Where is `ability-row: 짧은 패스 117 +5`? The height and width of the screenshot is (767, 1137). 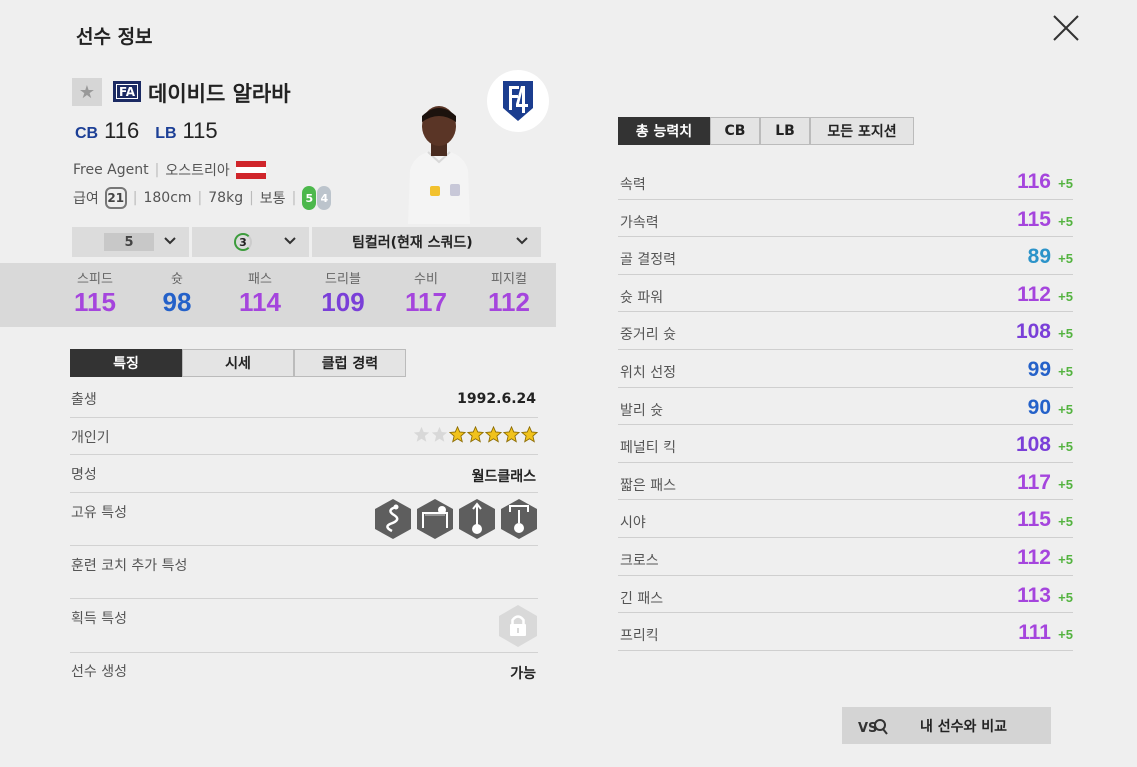 ability-row: 짧은 패스 117 +5 is located at coordinates (845, 482).